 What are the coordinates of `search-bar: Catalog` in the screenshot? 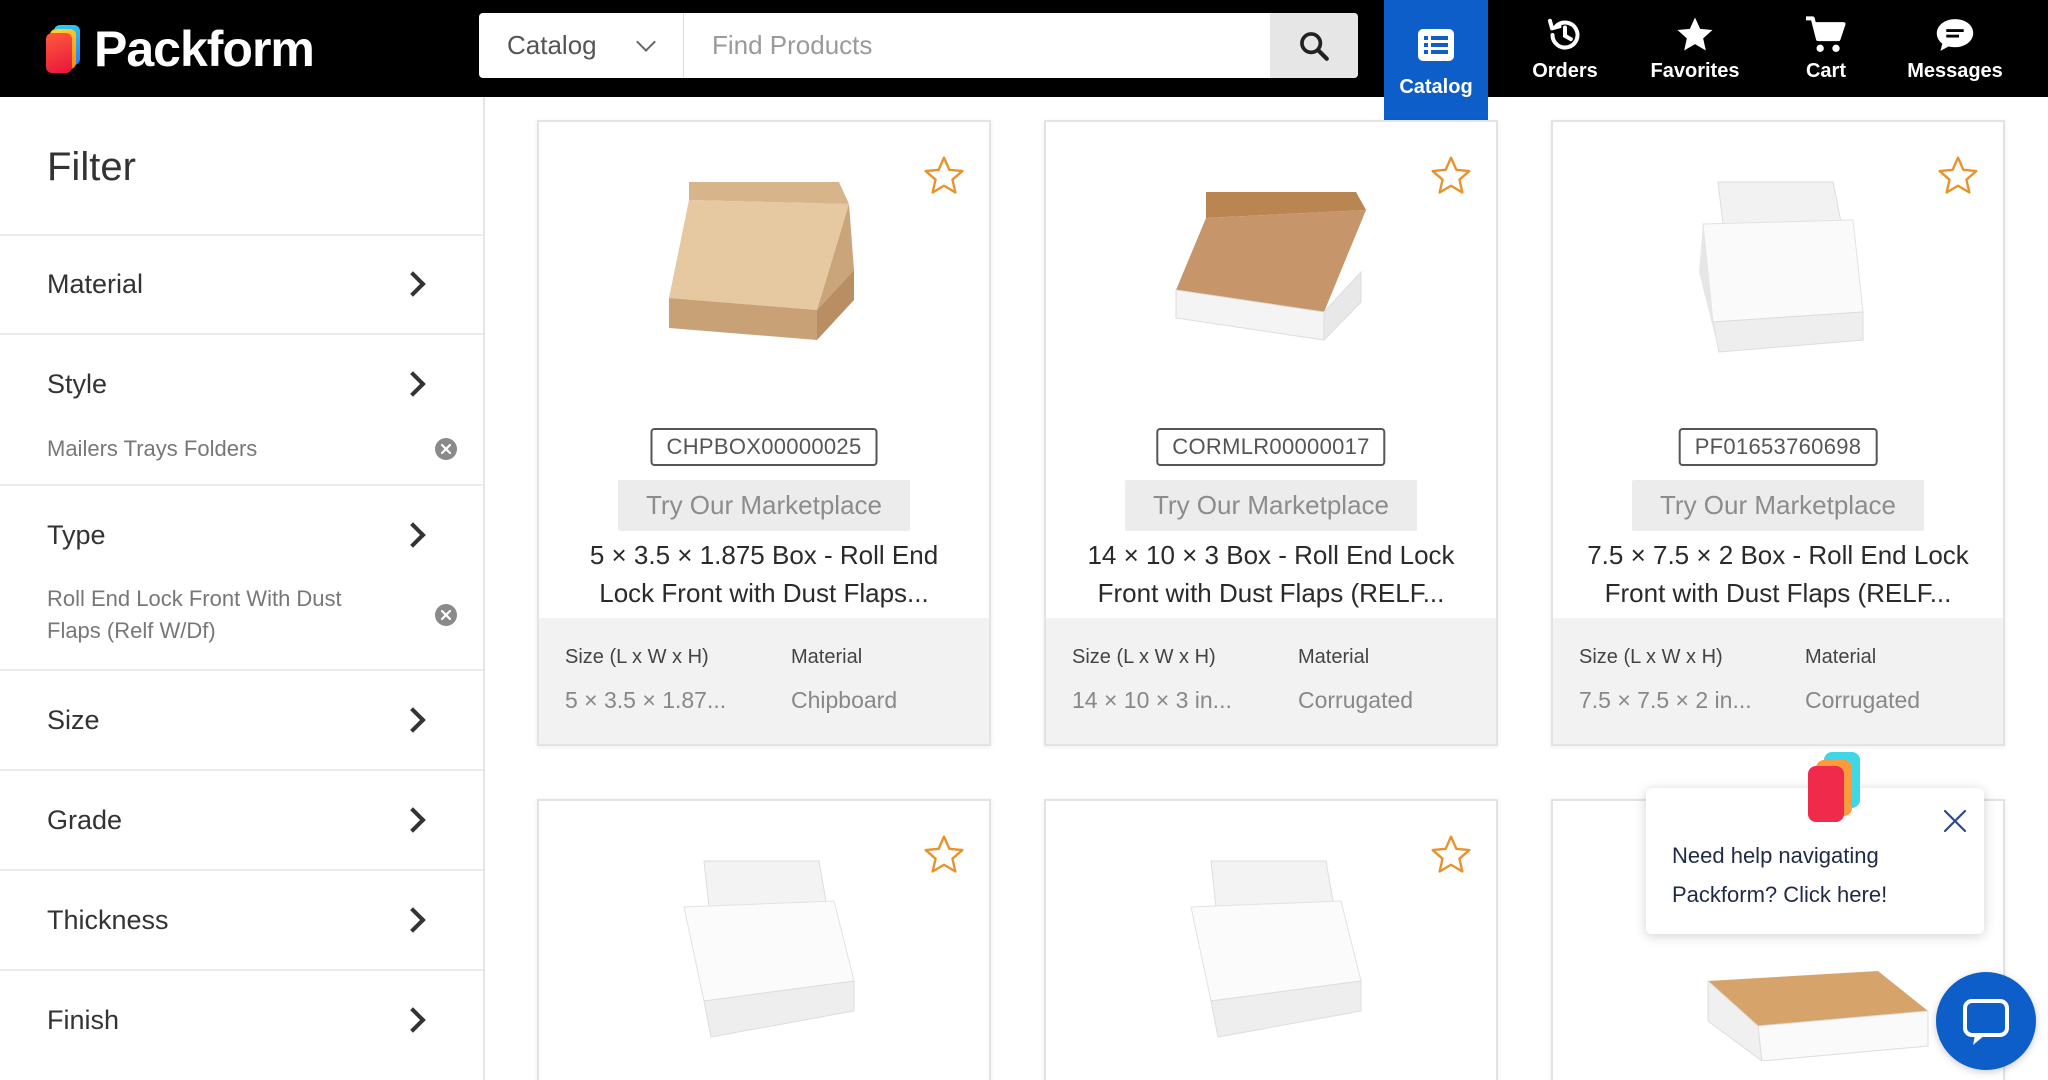 It's located at (918, 45).